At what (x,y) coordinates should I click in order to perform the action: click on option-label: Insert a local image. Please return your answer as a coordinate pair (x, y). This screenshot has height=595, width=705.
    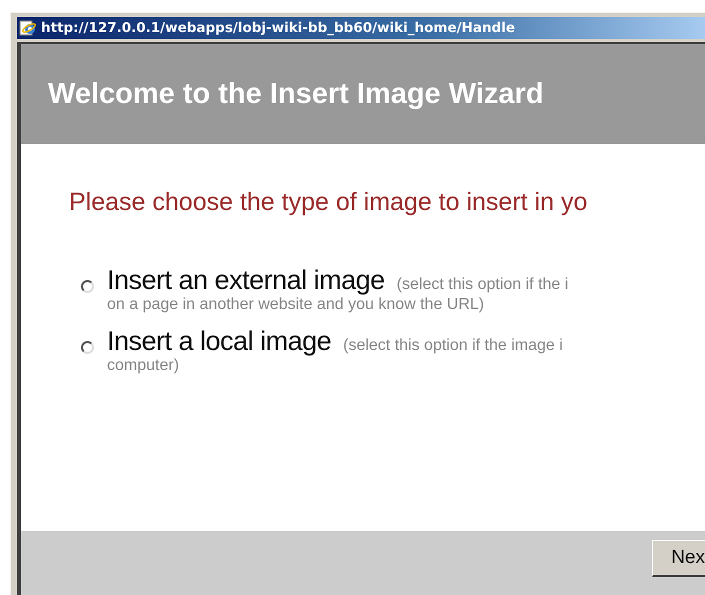
    Looking at the image, I should click on (219, 341).